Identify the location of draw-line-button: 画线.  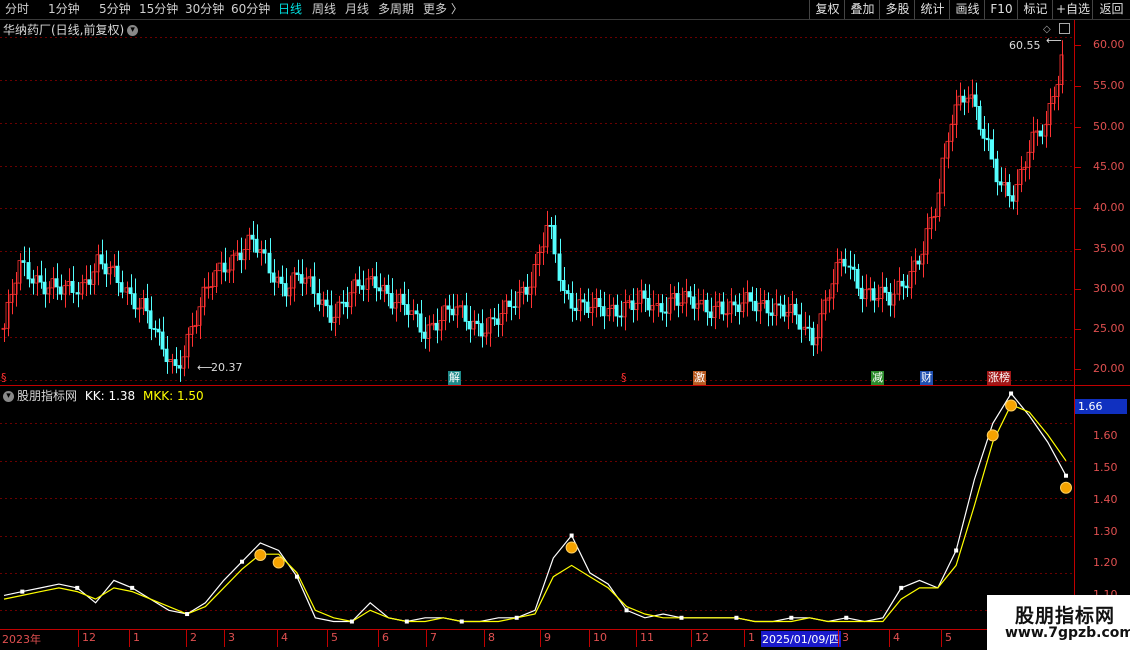
(967, 9).